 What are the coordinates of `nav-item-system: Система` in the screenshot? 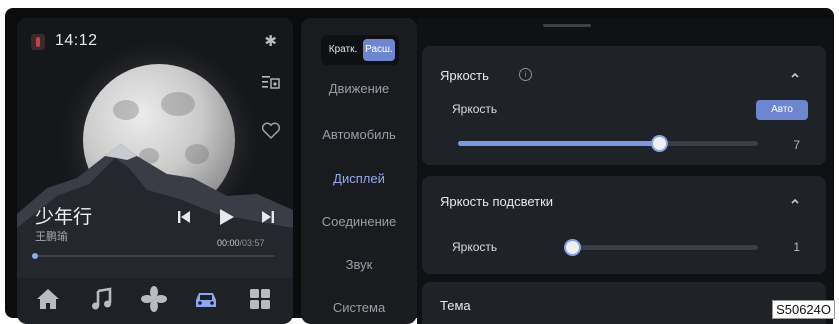 It's located at (359, 307).